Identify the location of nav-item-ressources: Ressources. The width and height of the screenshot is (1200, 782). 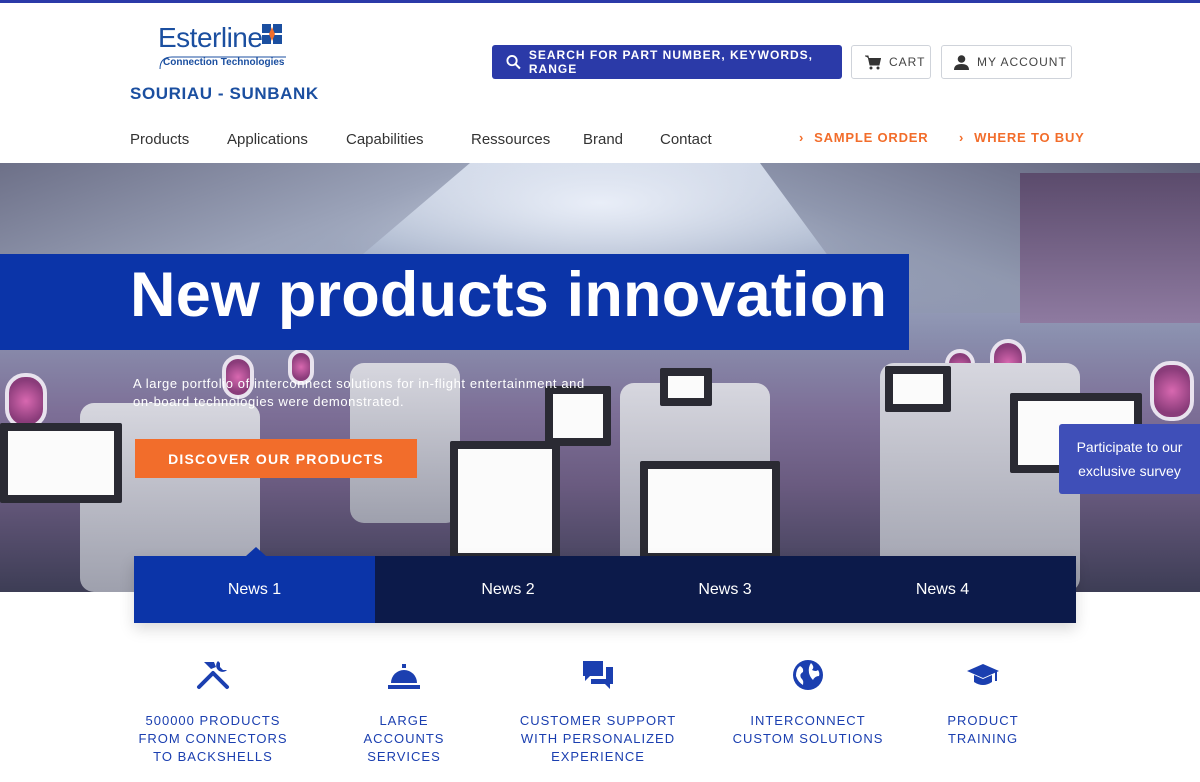
(510, 139).